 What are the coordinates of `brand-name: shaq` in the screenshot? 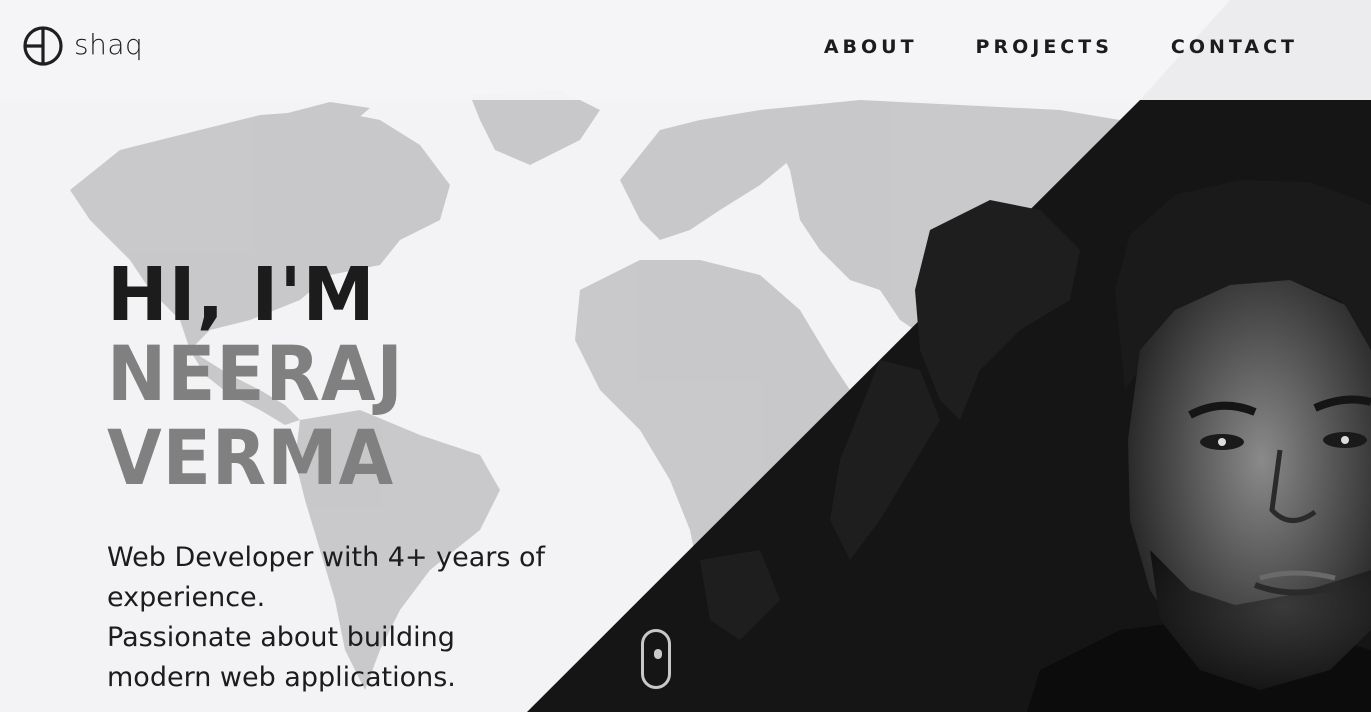 It's located at (109, 44).